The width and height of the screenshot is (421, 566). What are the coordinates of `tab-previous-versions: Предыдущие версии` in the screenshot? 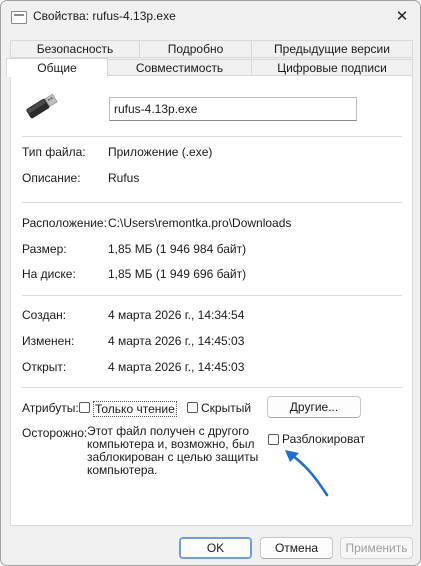 It's located at (332, 49).